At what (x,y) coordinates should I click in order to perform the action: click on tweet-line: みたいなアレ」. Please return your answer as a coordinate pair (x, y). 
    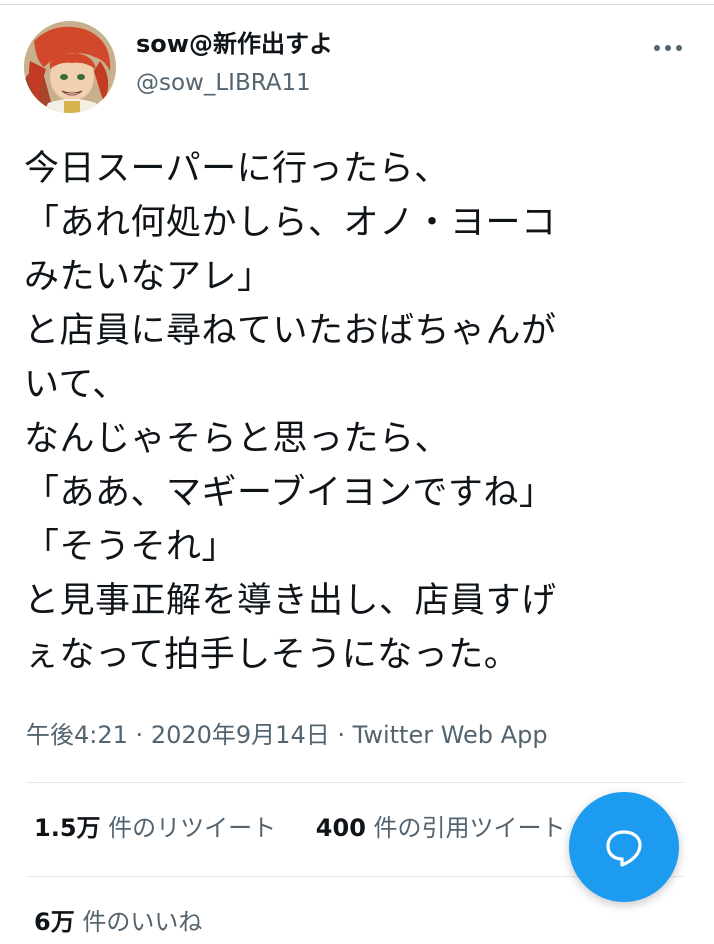
    Looking at the image, I should click on (148, 277).